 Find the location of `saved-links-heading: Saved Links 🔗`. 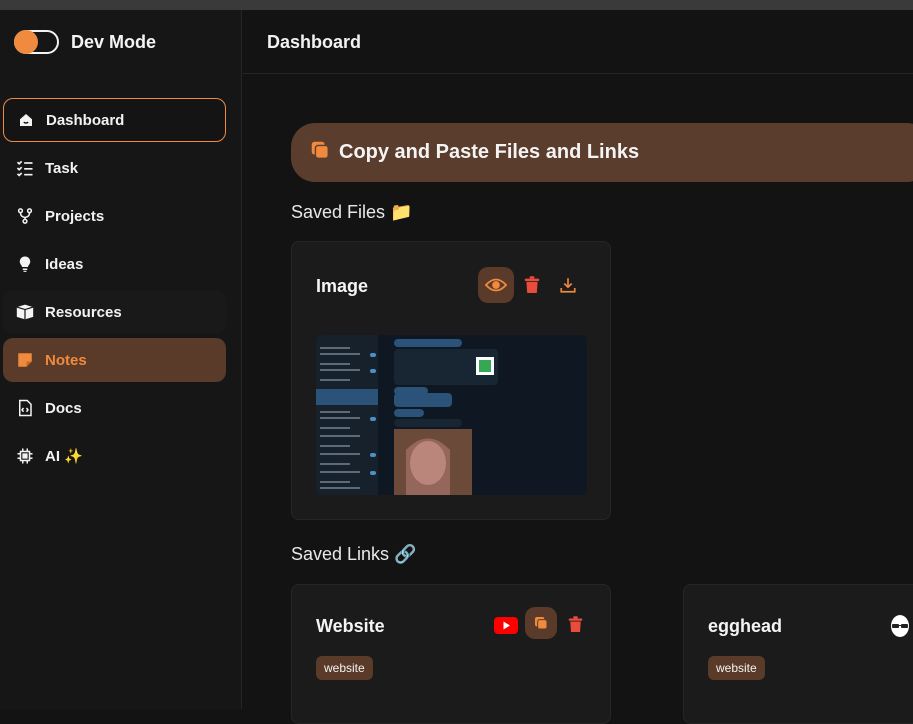

saved-links-heading: Saved Links 🔗 is located at coordinates (354, 554).